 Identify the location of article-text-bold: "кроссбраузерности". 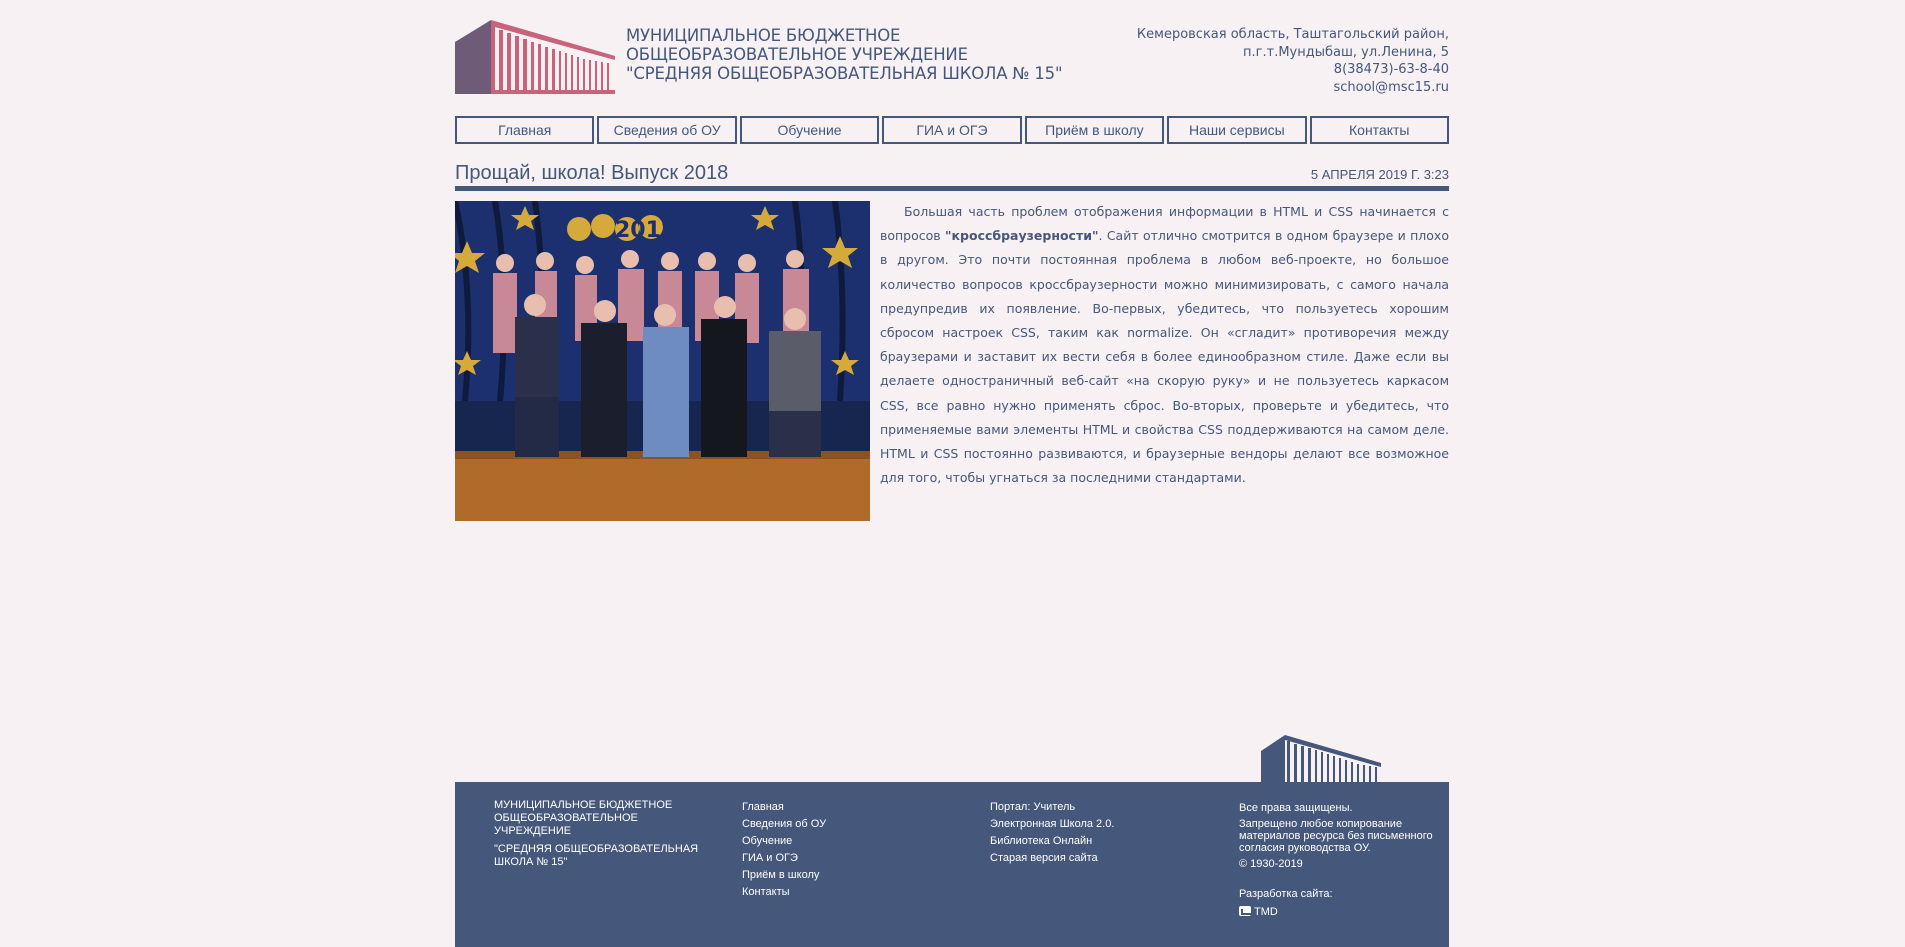
(1022, 236).